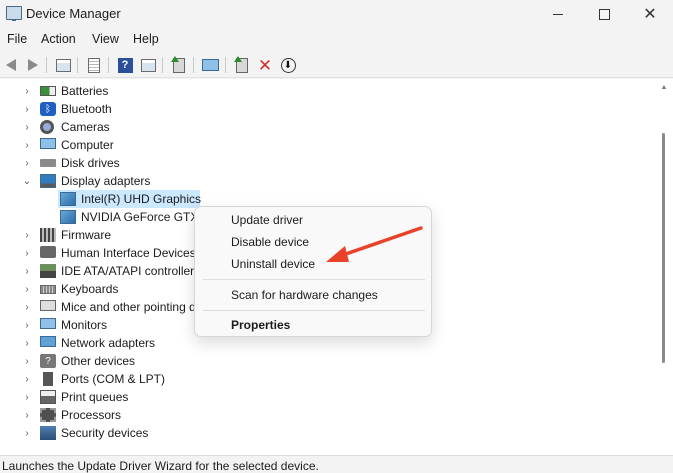  I want to click on menu-item-uninstall-device: Uninstall device, so click(273, 264).